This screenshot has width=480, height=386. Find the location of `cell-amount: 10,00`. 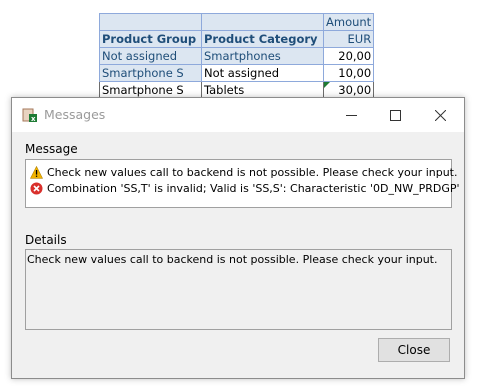

cell-amount: 10,00 is located at coordinates (348, 73).